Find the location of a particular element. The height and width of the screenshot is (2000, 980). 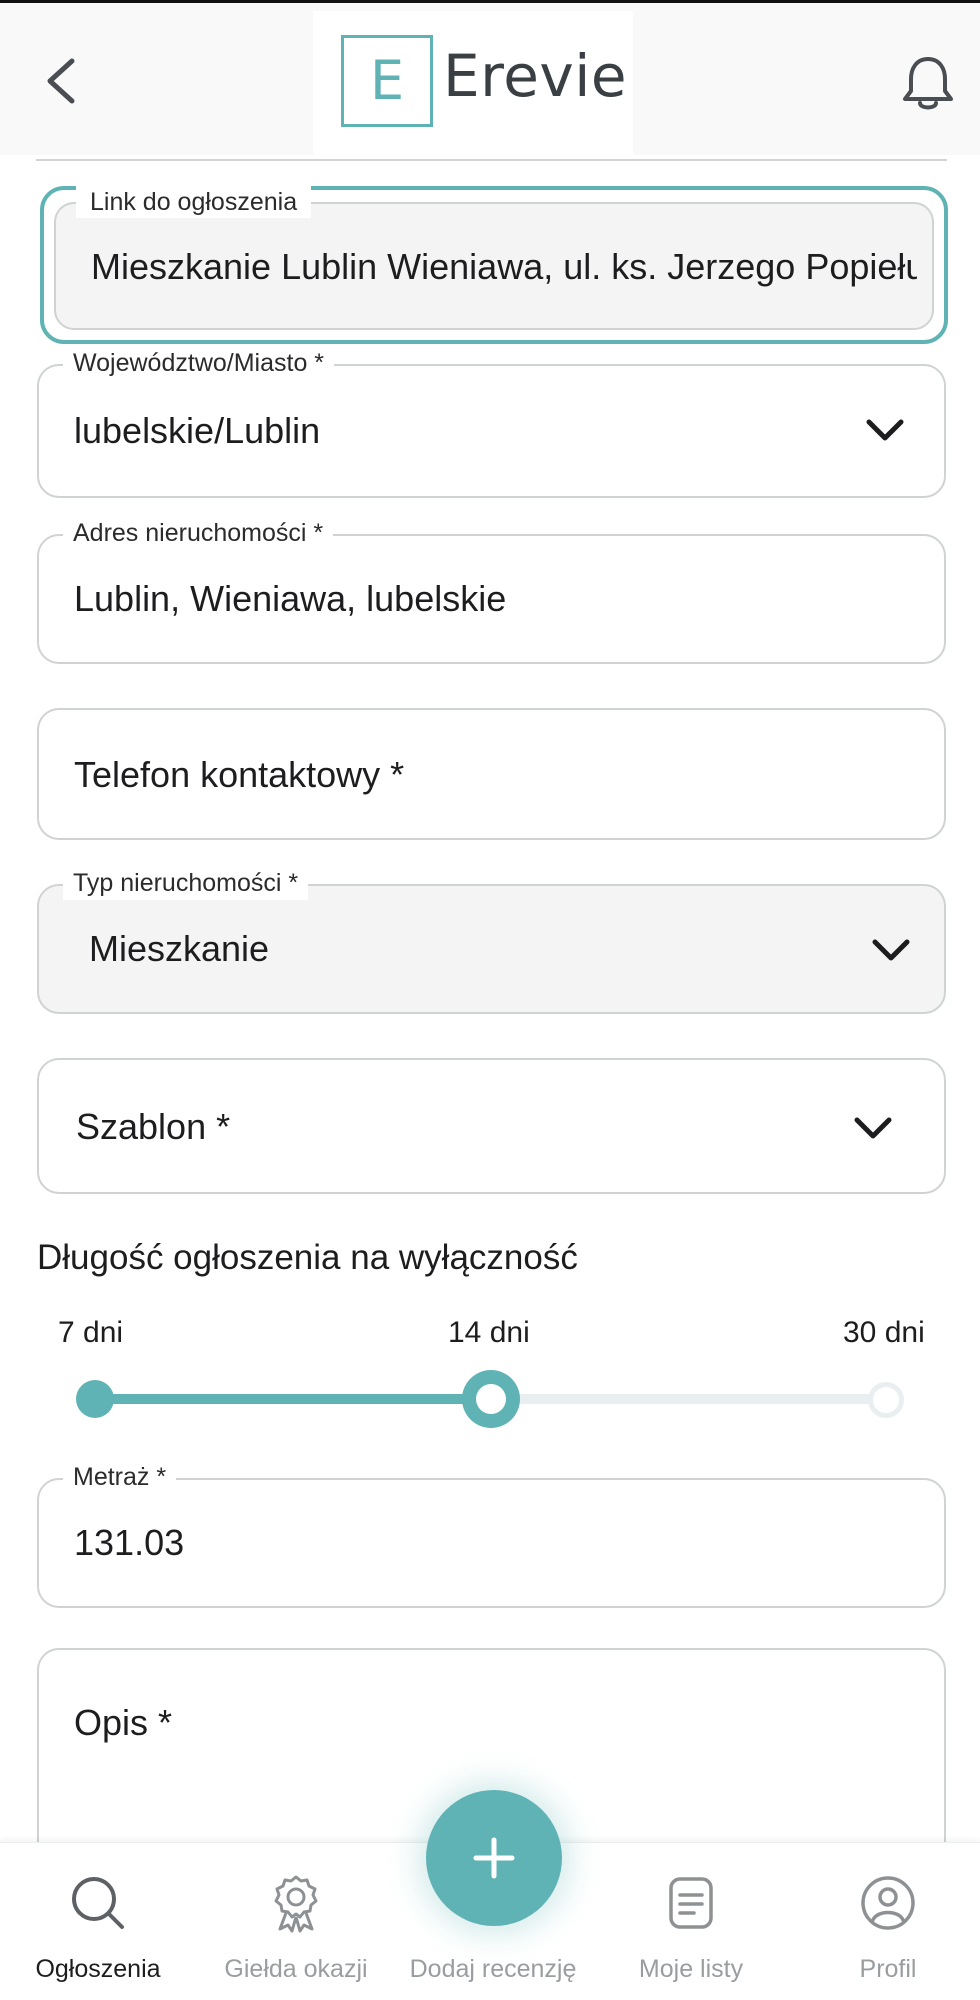

logo-text: Erevie is located at coordinates (535, 76).